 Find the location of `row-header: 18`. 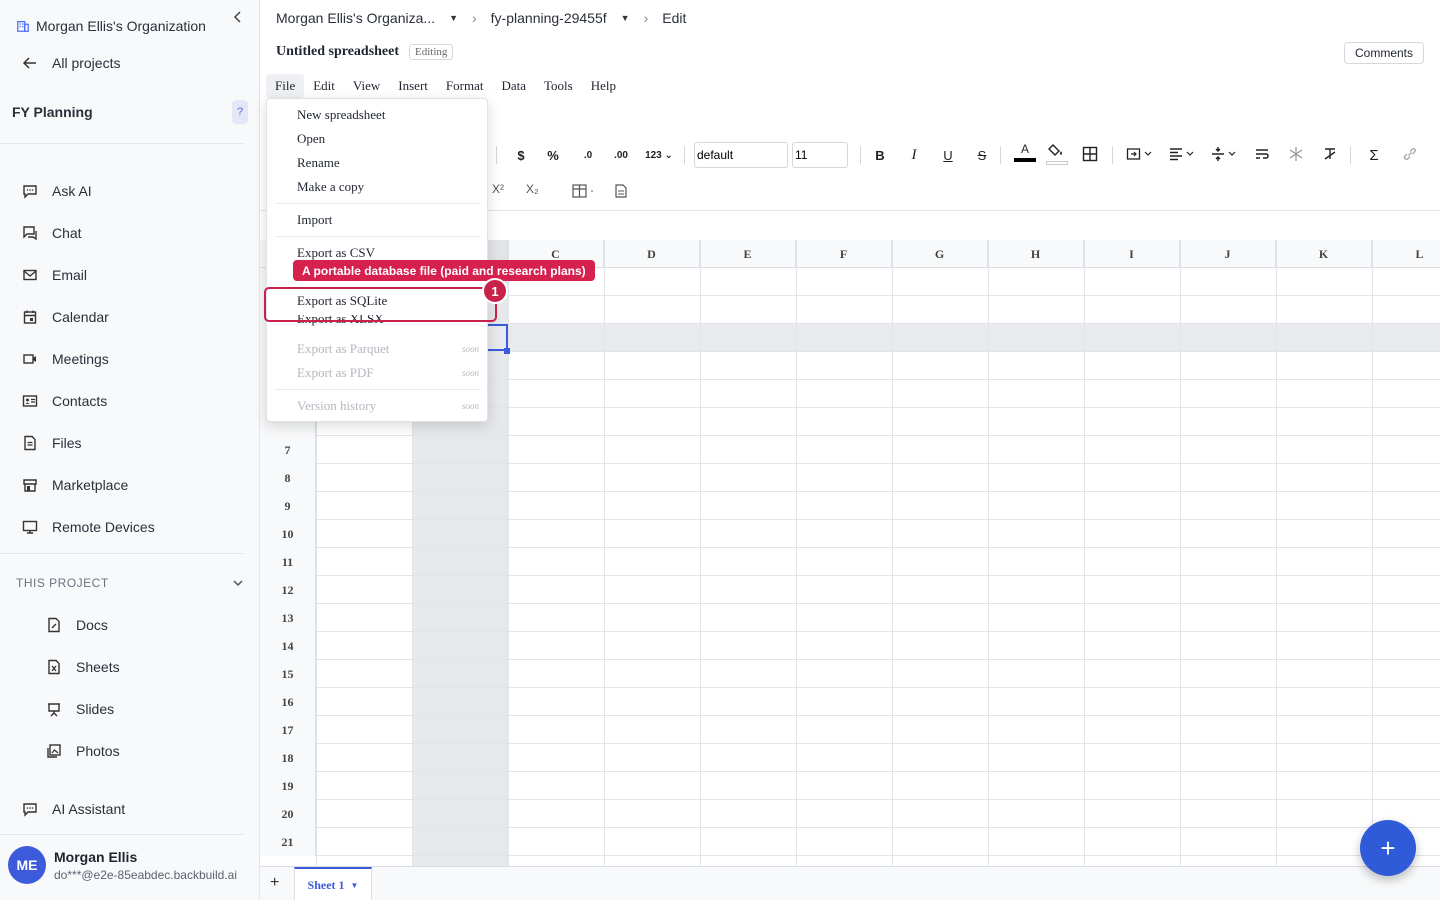

row-header: 18 is located at coordinates (288, 758).